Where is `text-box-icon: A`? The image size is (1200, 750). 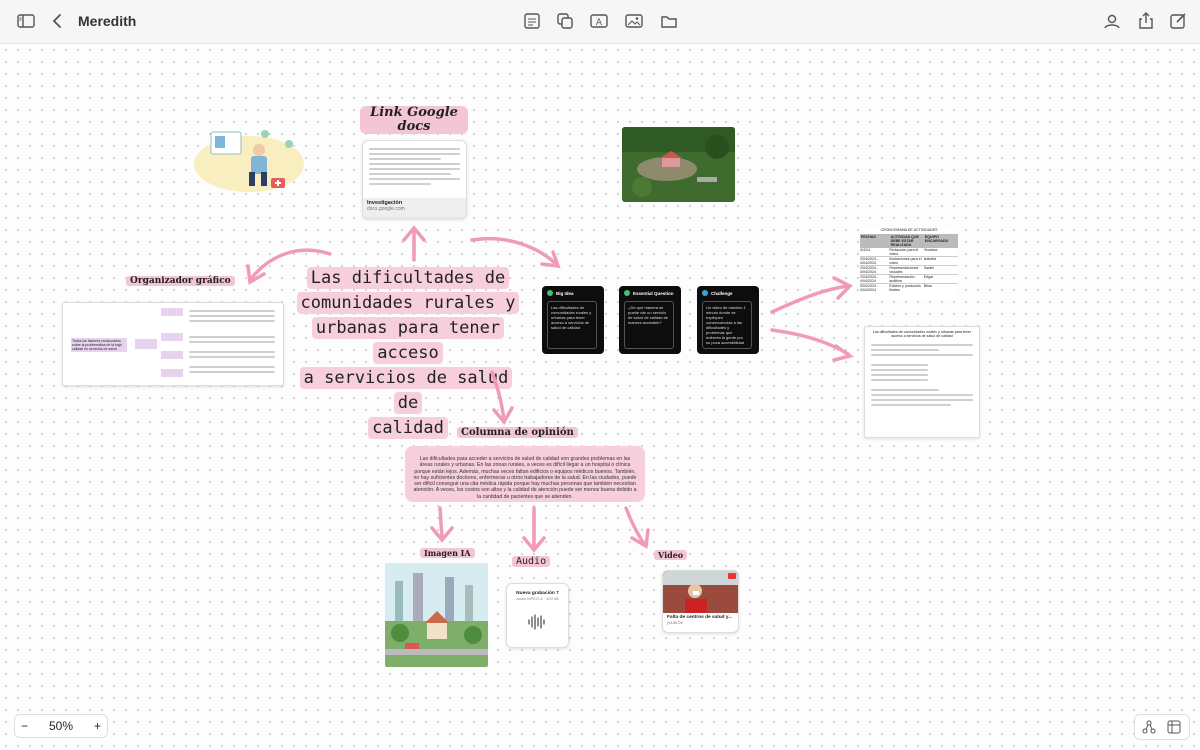 text-box-icon: A is located at coordinates (599, 21).